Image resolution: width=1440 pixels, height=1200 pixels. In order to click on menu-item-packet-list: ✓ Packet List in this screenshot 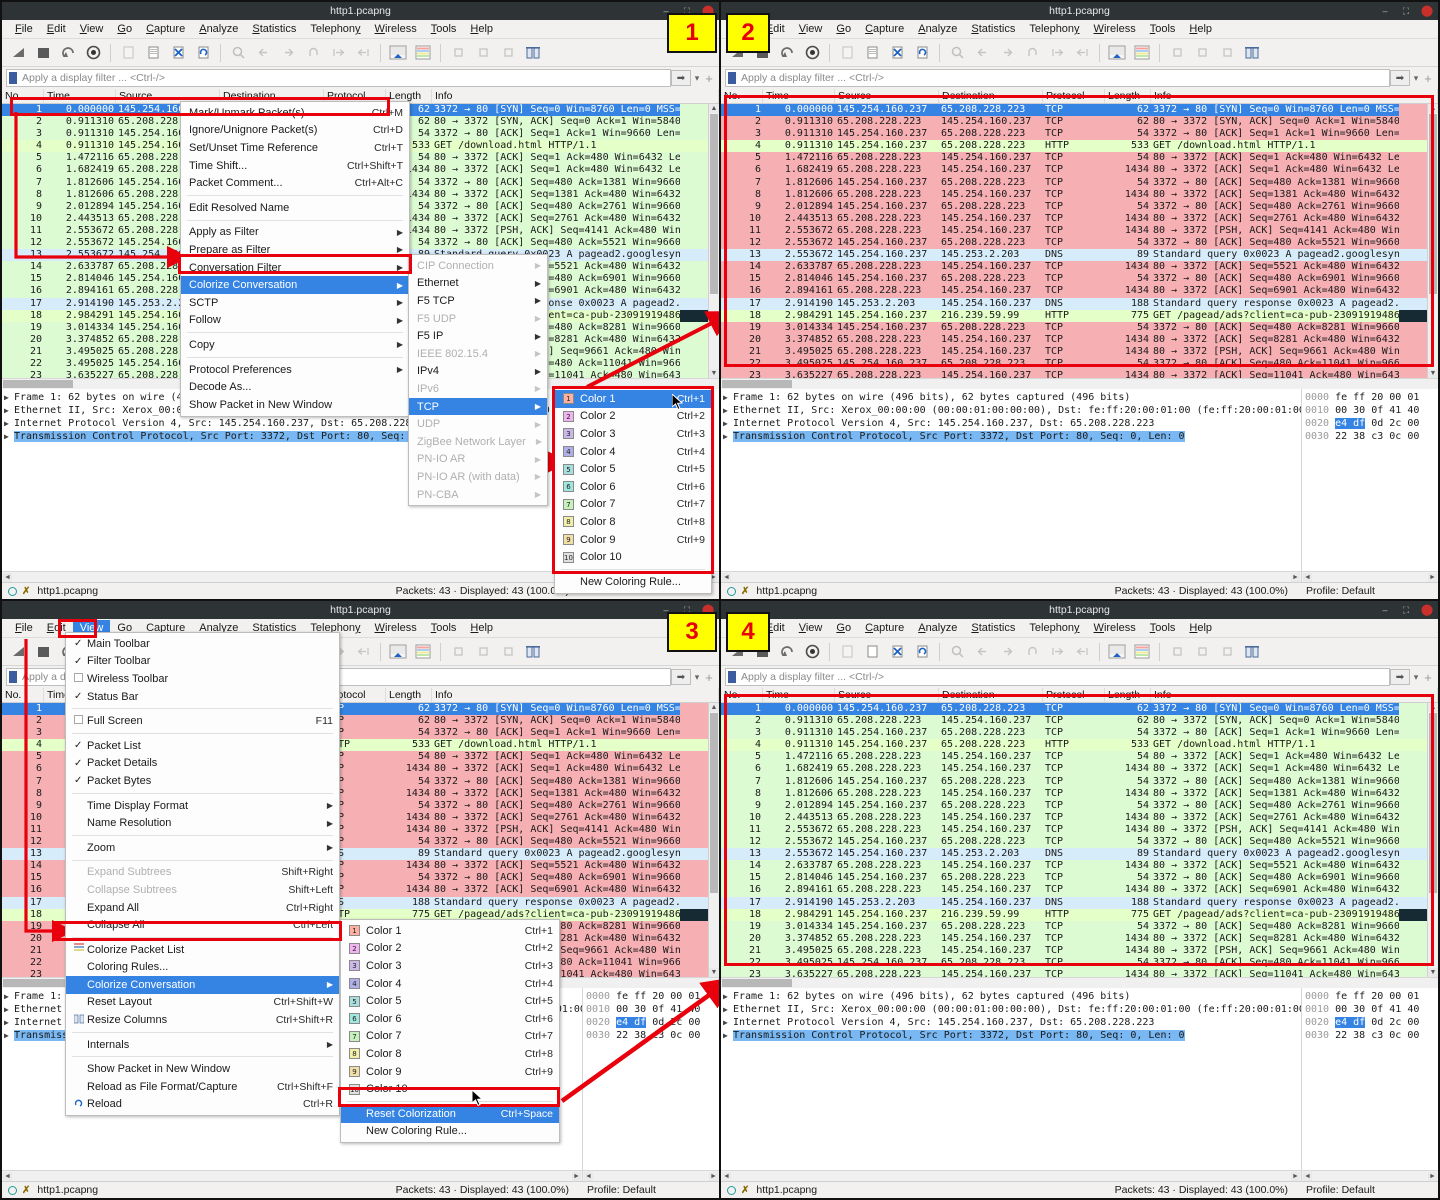, I will do `click(202, 746)`.